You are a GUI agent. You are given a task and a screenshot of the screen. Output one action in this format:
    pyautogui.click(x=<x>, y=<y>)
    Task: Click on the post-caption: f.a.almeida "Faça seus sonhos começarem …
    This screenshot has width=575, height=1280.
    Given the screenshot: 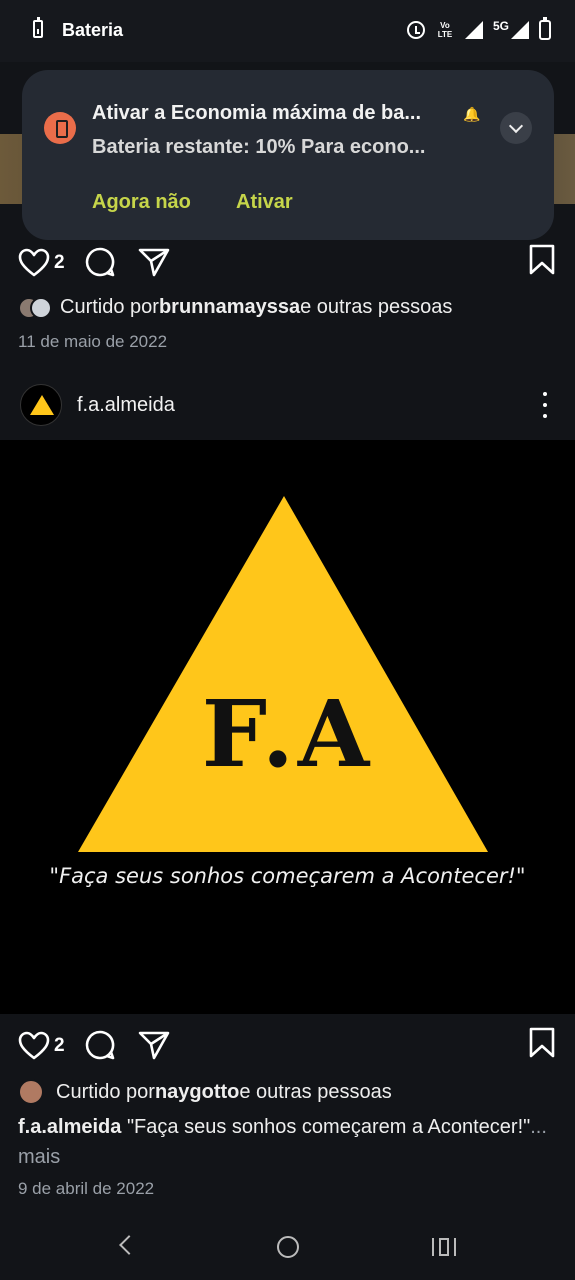 What is the action you would take?
    pyautogui.click(x=288, y=1142)
    